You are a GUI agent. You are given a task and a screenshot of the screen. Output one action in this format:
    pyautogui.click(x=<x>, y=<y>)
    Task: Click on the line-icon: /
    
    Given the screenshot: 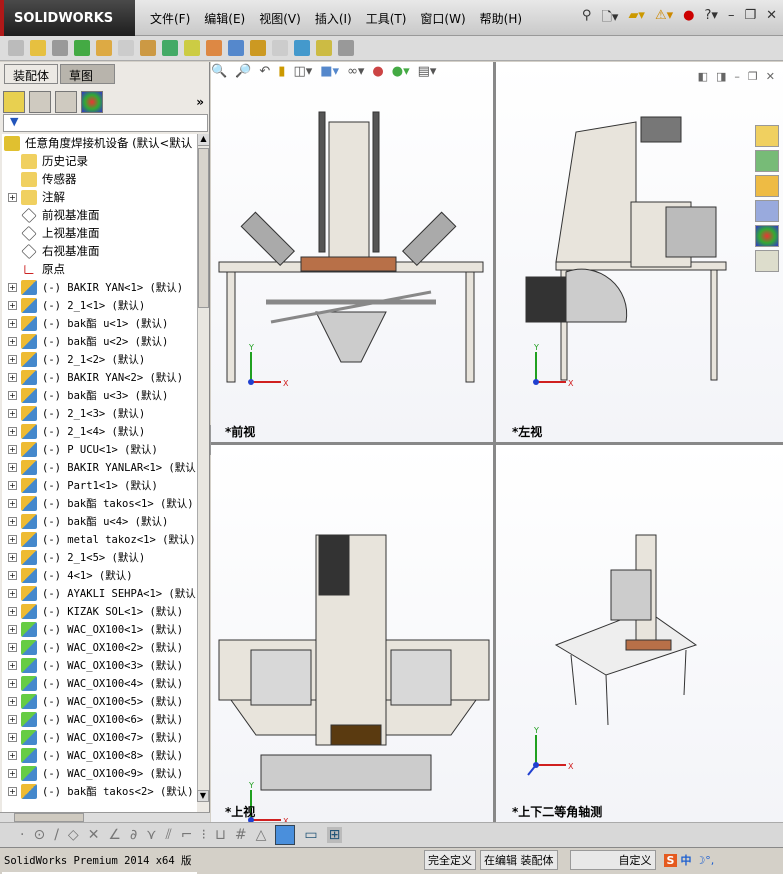 What is the action you would take?
    pyautogui.click(x=56, y=835)
    